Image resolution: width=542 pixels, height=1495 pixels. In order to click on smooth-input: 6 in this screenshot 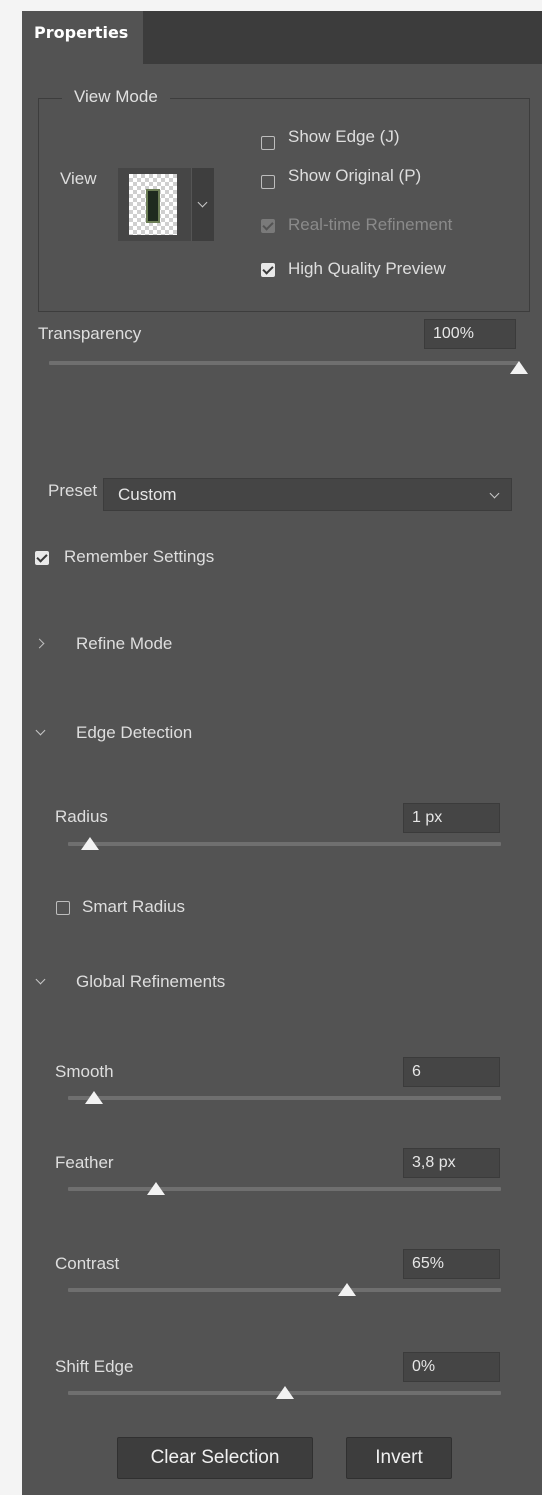, I will do `click(451, 1072)`.